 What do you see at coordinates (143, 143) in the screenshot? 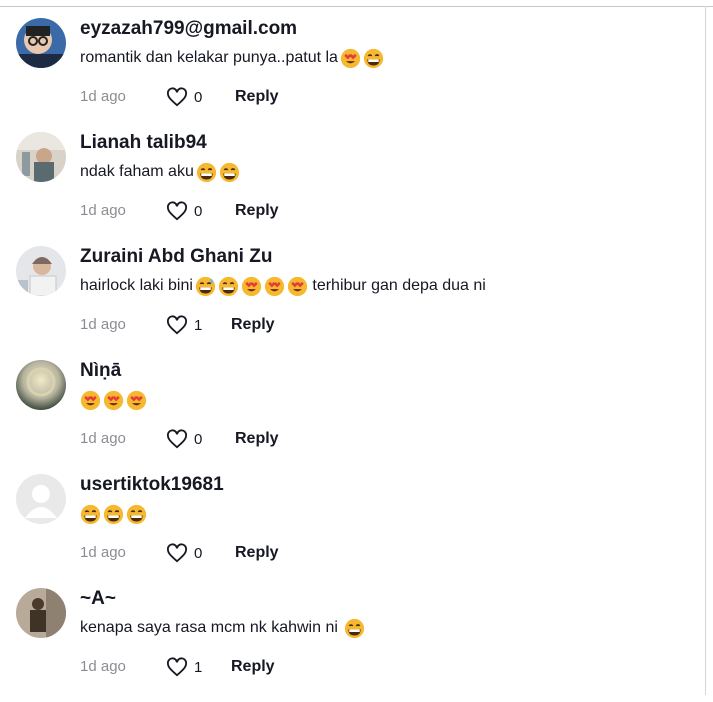
I see `comment-username: Lianah talib94` at bounding box center [143, 143].